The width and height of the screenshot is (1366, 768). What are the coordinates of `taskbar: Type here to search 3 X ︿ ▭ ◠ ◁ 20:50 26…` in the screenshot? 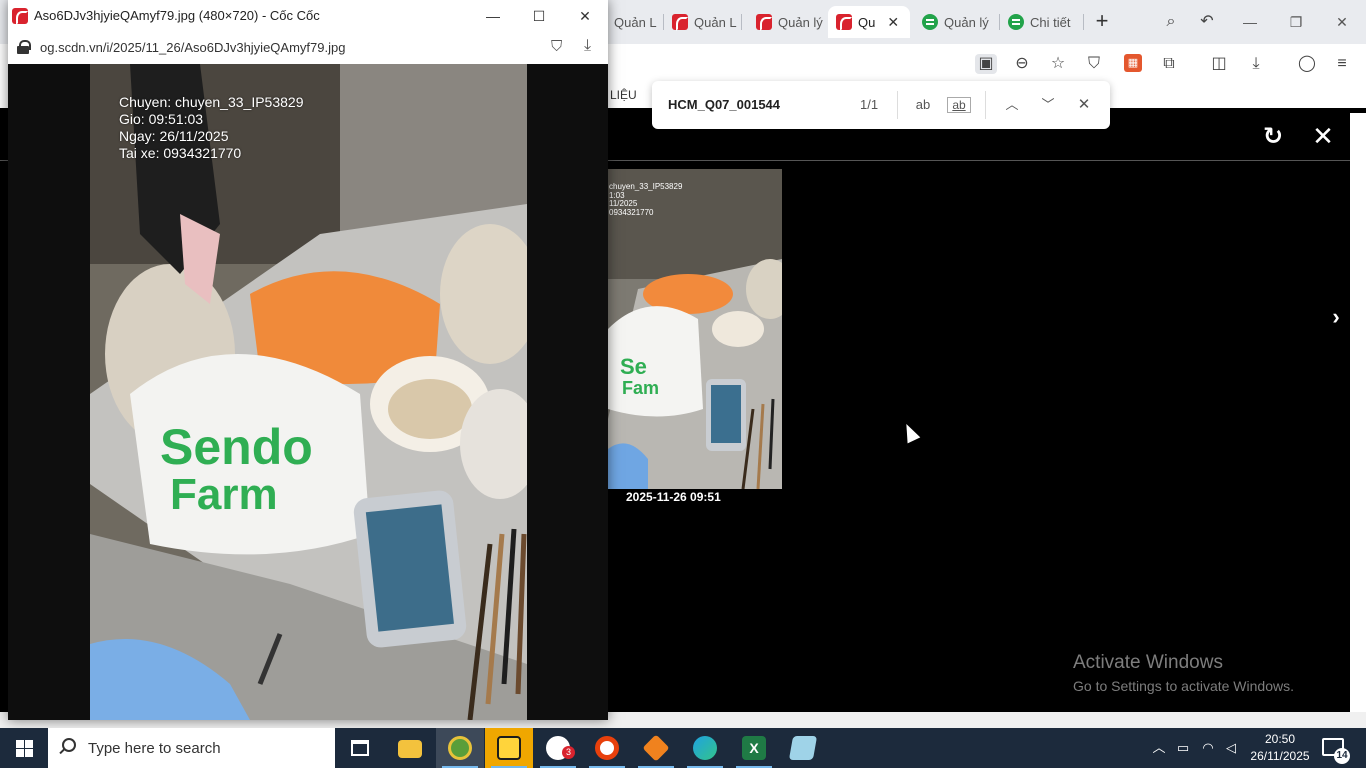 It's located at (683, 748).